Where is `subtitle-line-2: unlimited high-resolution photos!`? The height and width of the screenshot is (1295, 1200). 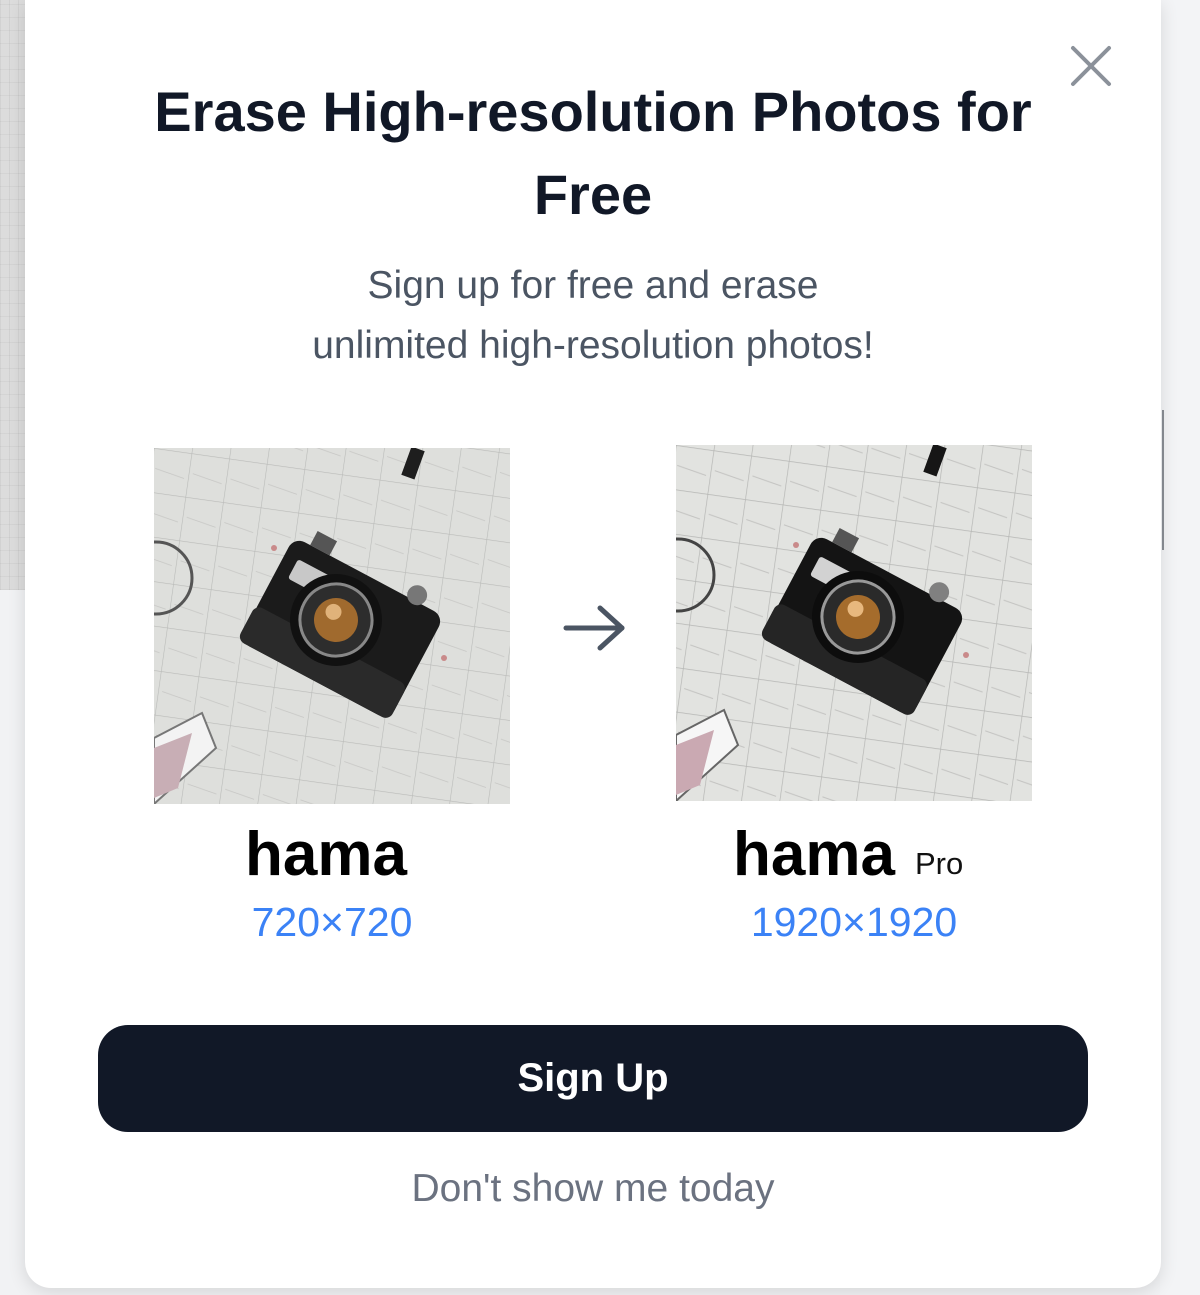
subtitle-line-2: unlimited high-resolution photos! is located at coordinates (593, 345).